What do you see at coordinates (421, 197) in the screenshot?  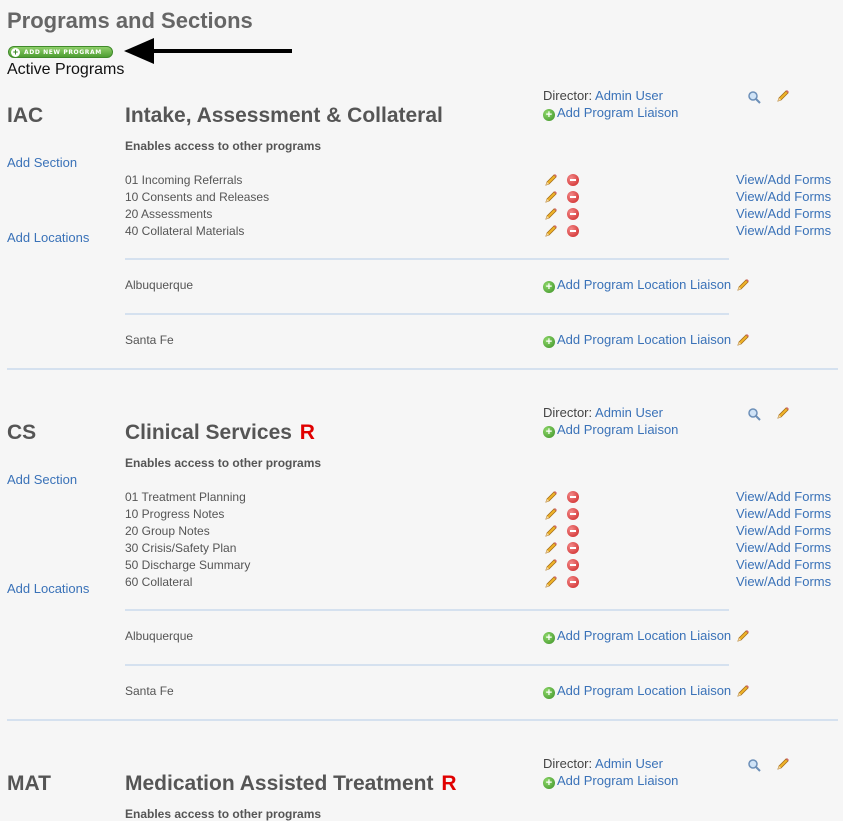 I see `section-row: 10 Consents and Releases View/Add Forms` at bounding box center [421, 197].